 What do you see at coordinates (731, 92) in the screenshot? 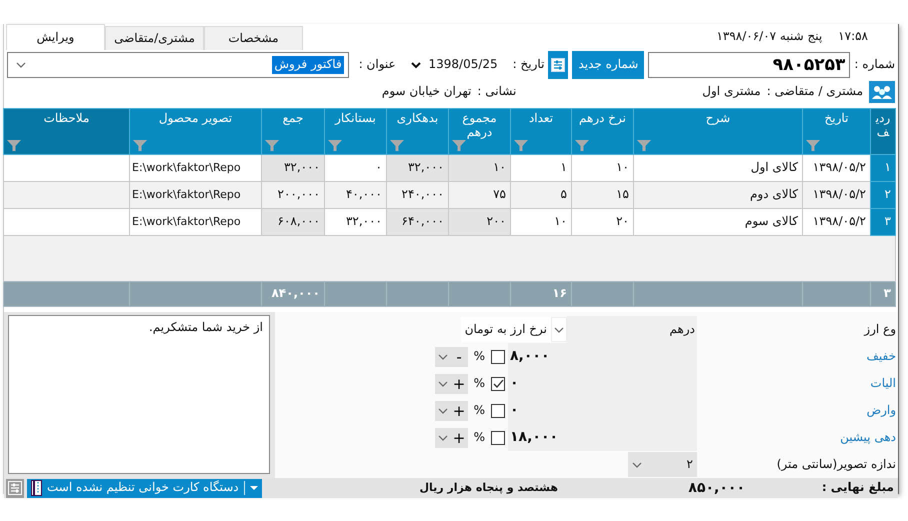
I see `customer-name: مشتری اول` at bounding box center [731, 92].